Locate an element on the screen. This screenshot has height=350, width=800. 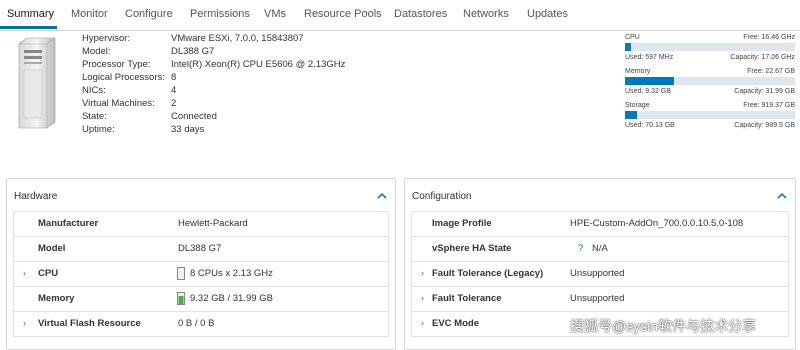
summary-value: 4 is located at coordinates (174, 90).